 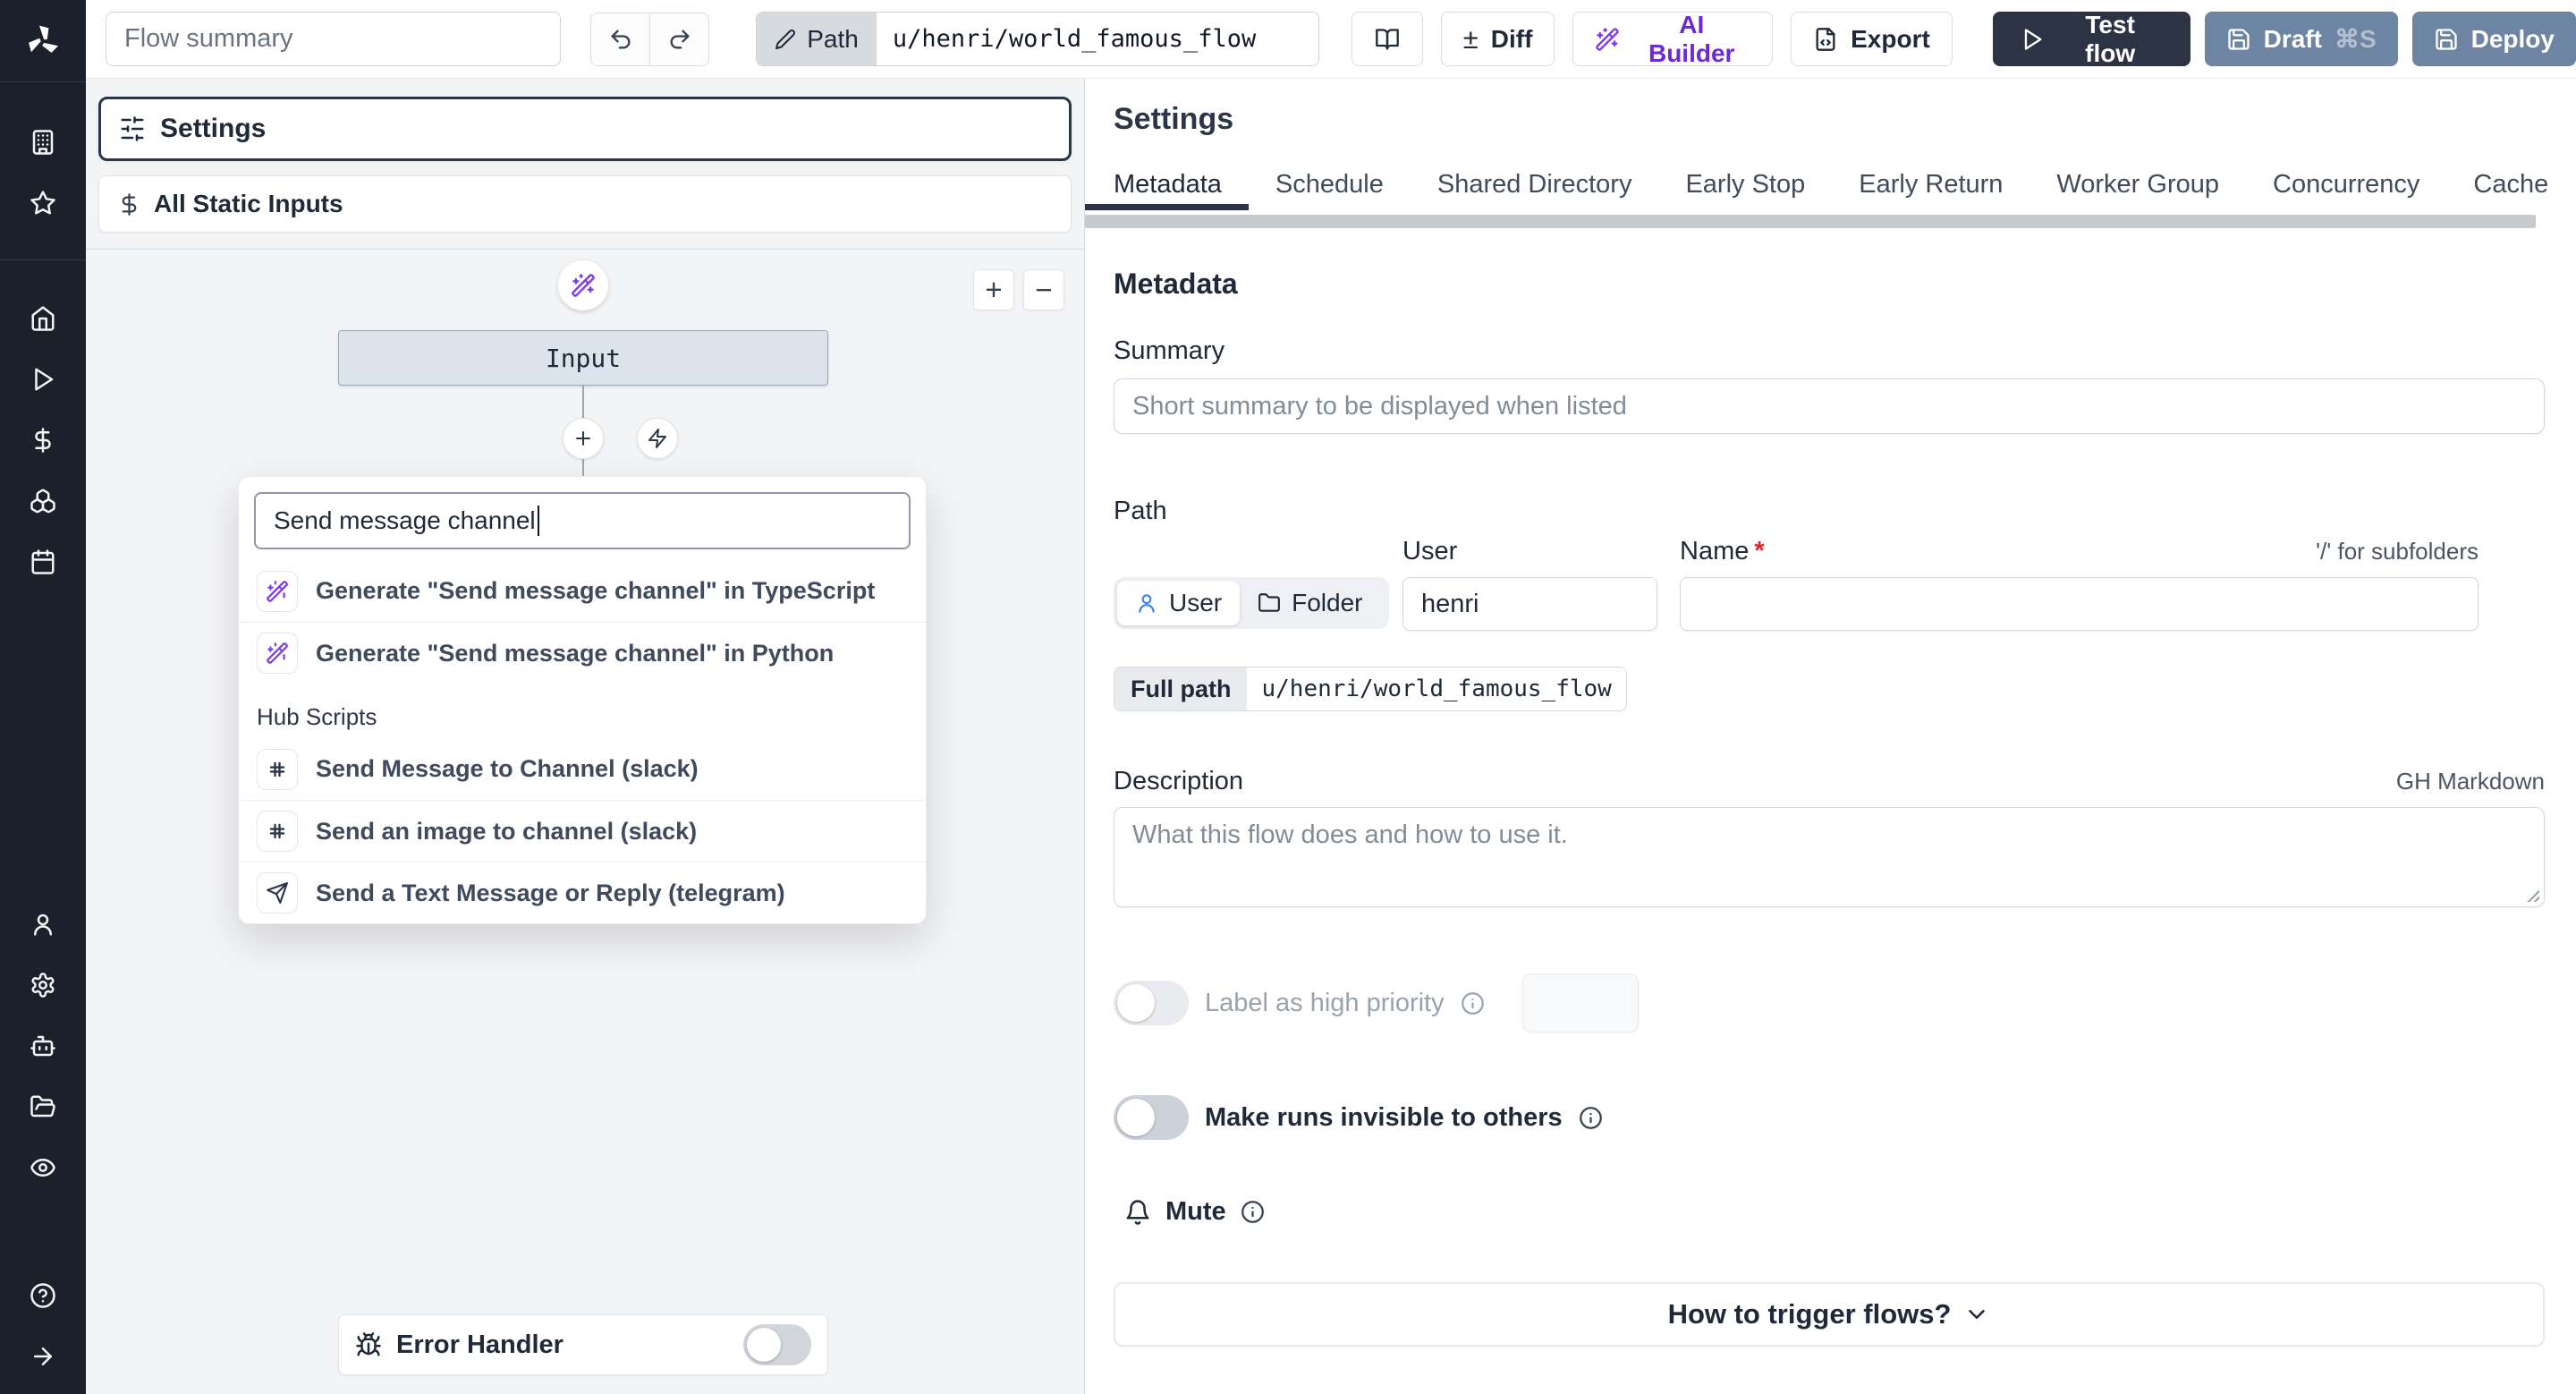 I want to click on tabs-scrollbar, so click(x=1830, y=221).